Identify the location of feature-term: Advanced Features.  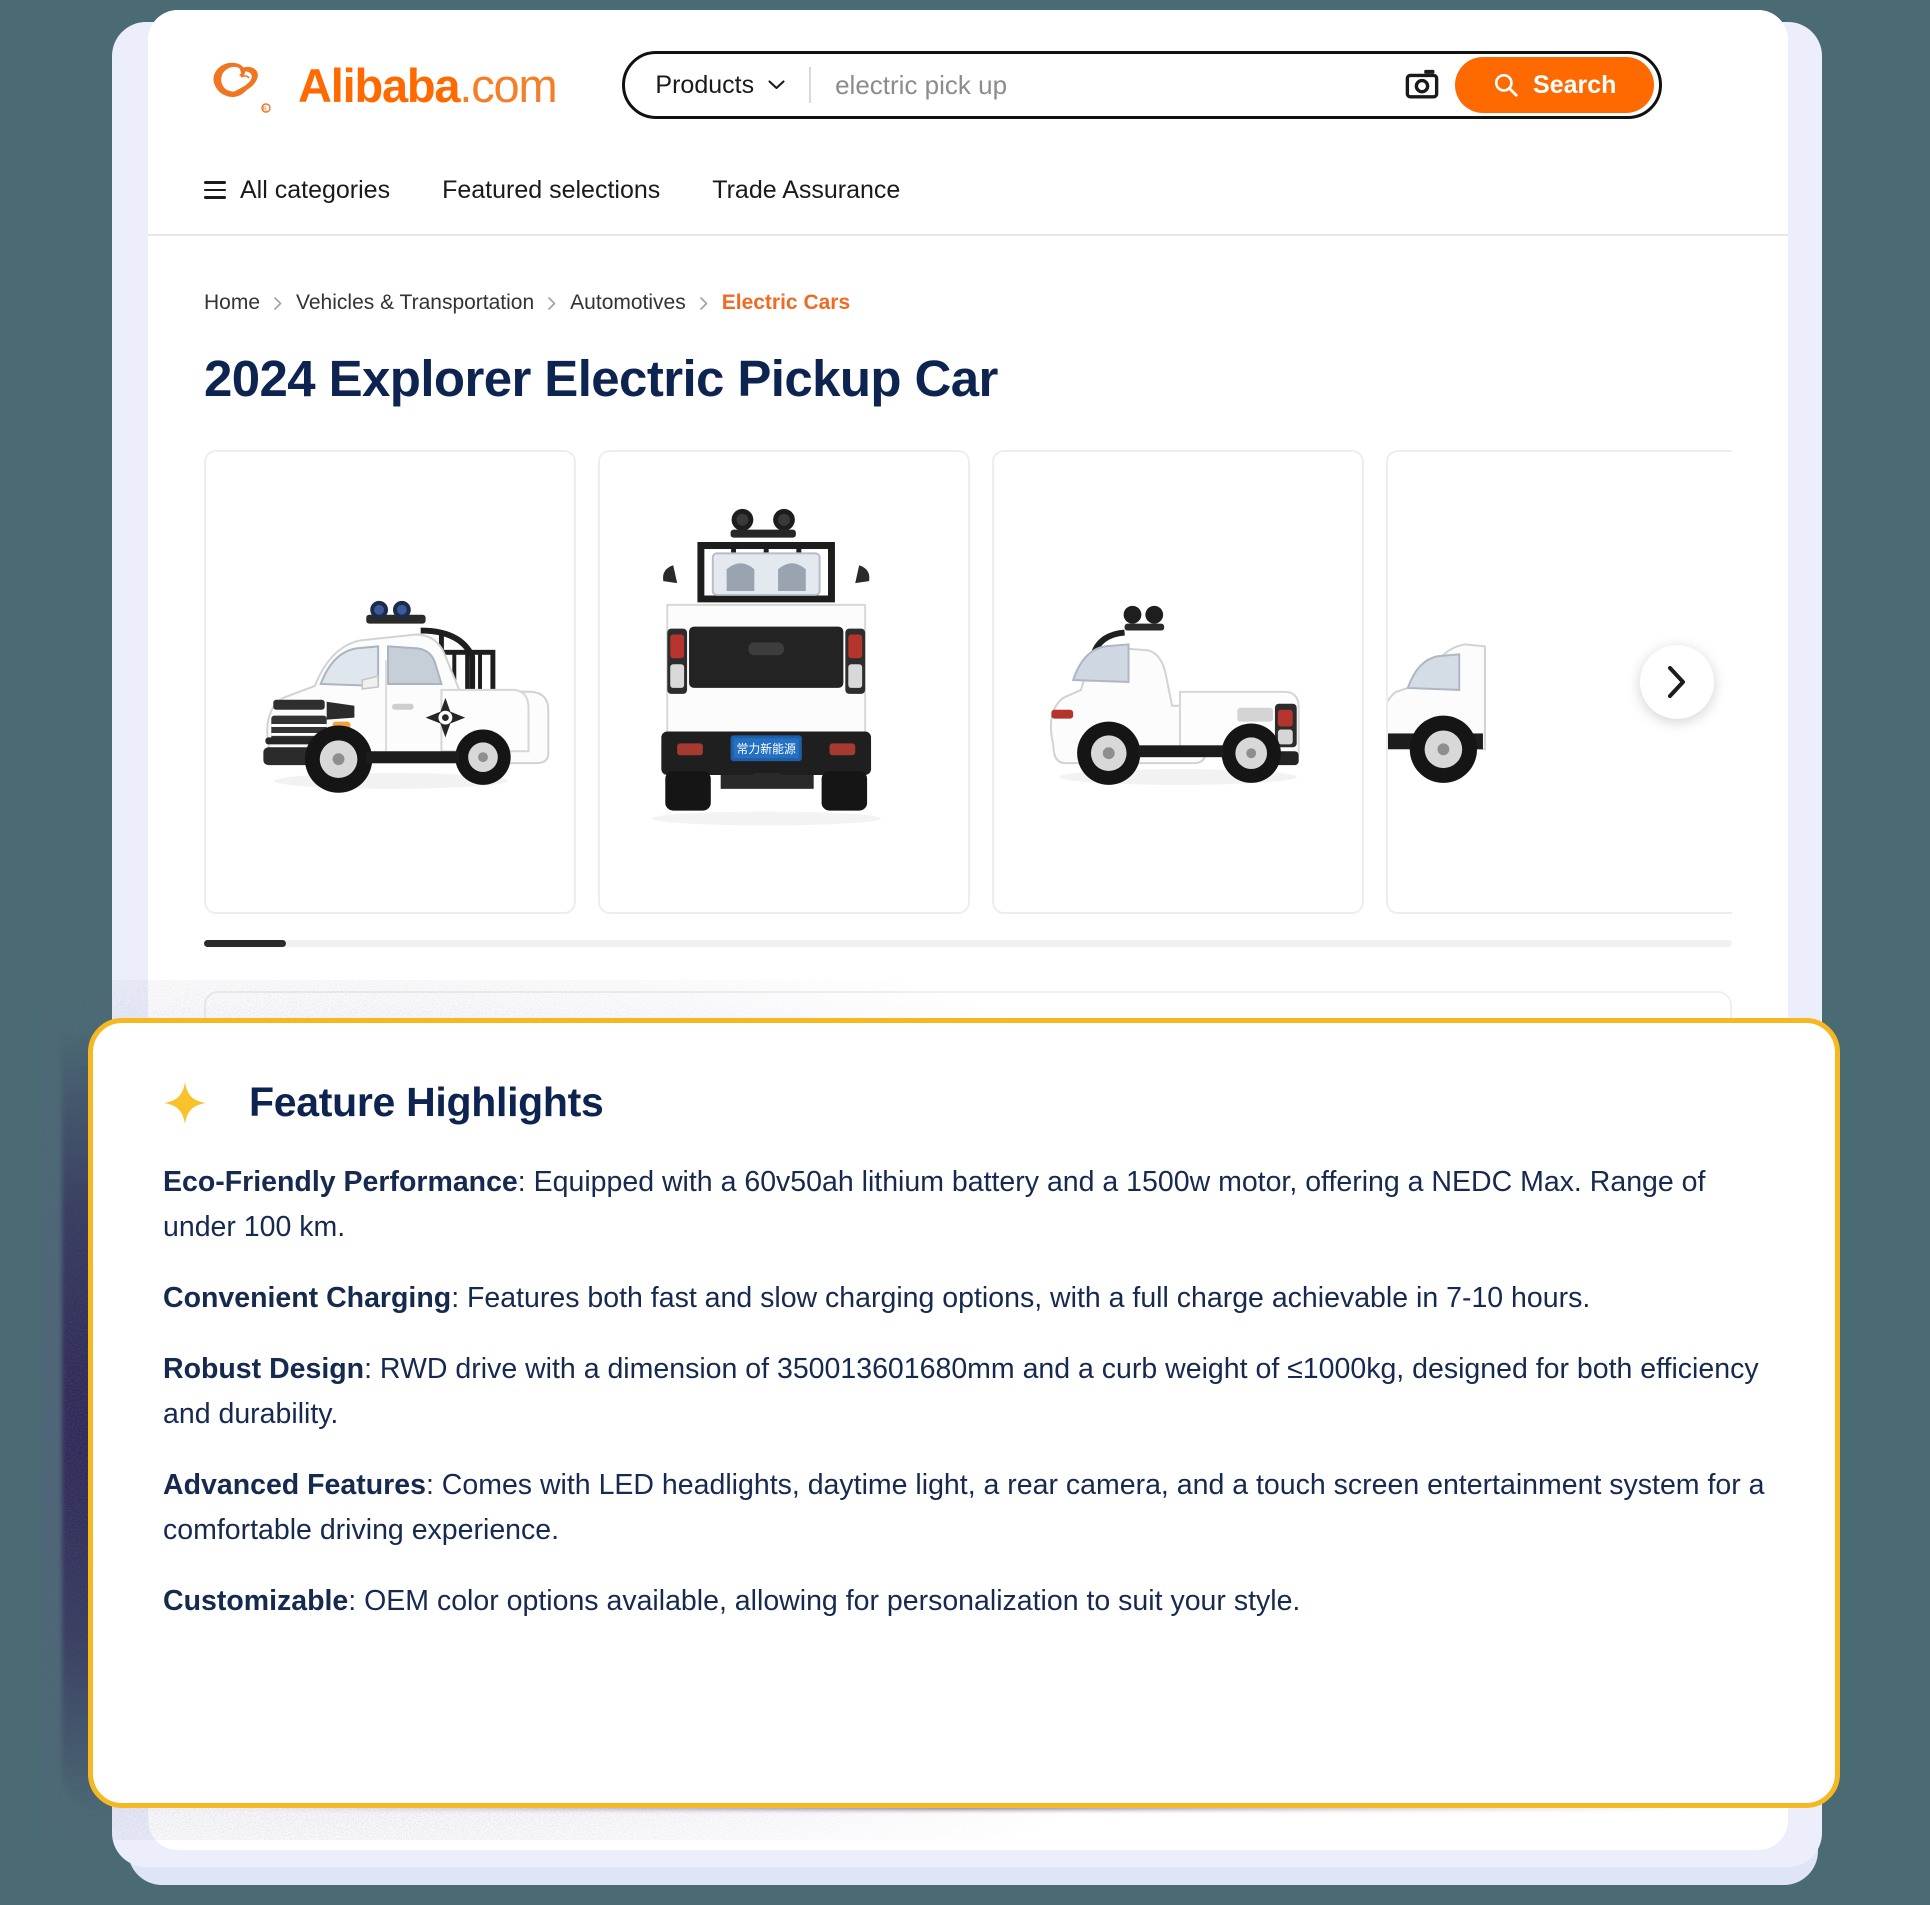
(294, 1485).